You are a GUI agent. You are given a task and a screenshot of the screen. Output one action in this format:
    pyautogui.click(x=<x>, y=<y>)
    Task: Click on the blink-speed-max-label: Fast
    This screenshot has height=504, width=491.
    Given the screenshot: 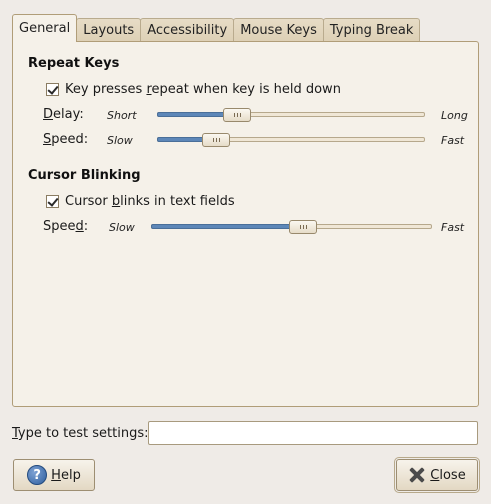 What is the action you would take?
    pyautogui.click(x=453, y=227)
    